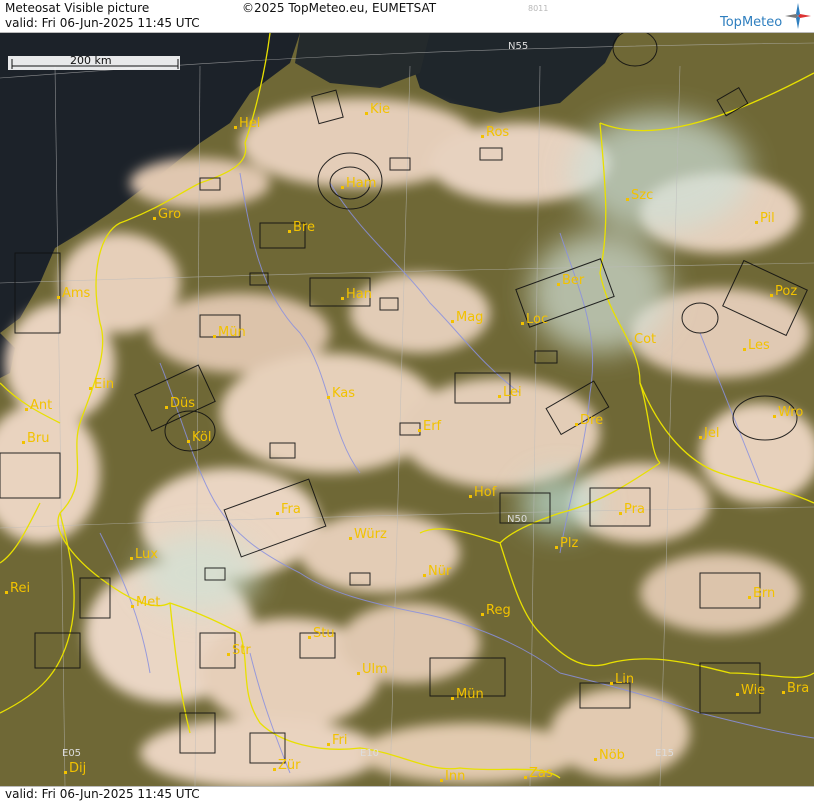 This screenshot has width=814, height=801. Describe the element at coordinates (169, 214) in the screenshot. I see `city-label: Gro` at that location.